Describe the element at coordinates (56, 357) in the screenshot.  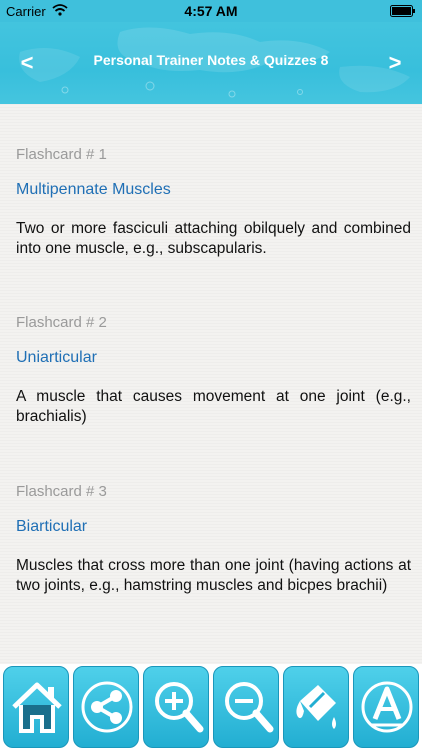
I see `flashcard-term: Uniarticular` at that location.